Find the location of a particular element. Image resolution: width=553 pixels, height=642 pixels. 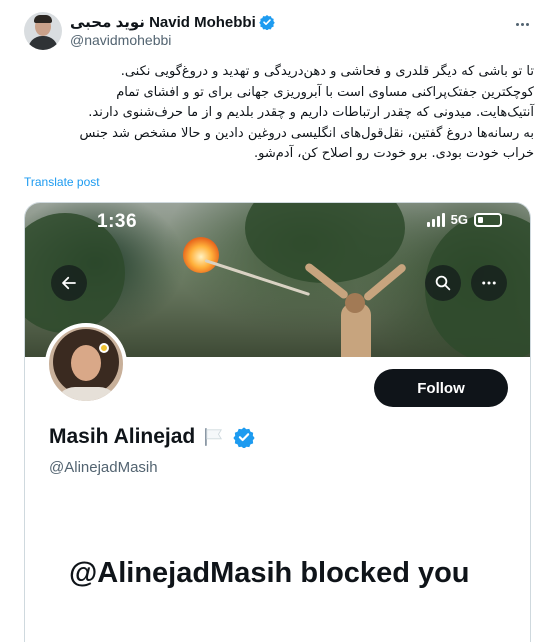

profile-more-button is located at coordinates (489, 283).